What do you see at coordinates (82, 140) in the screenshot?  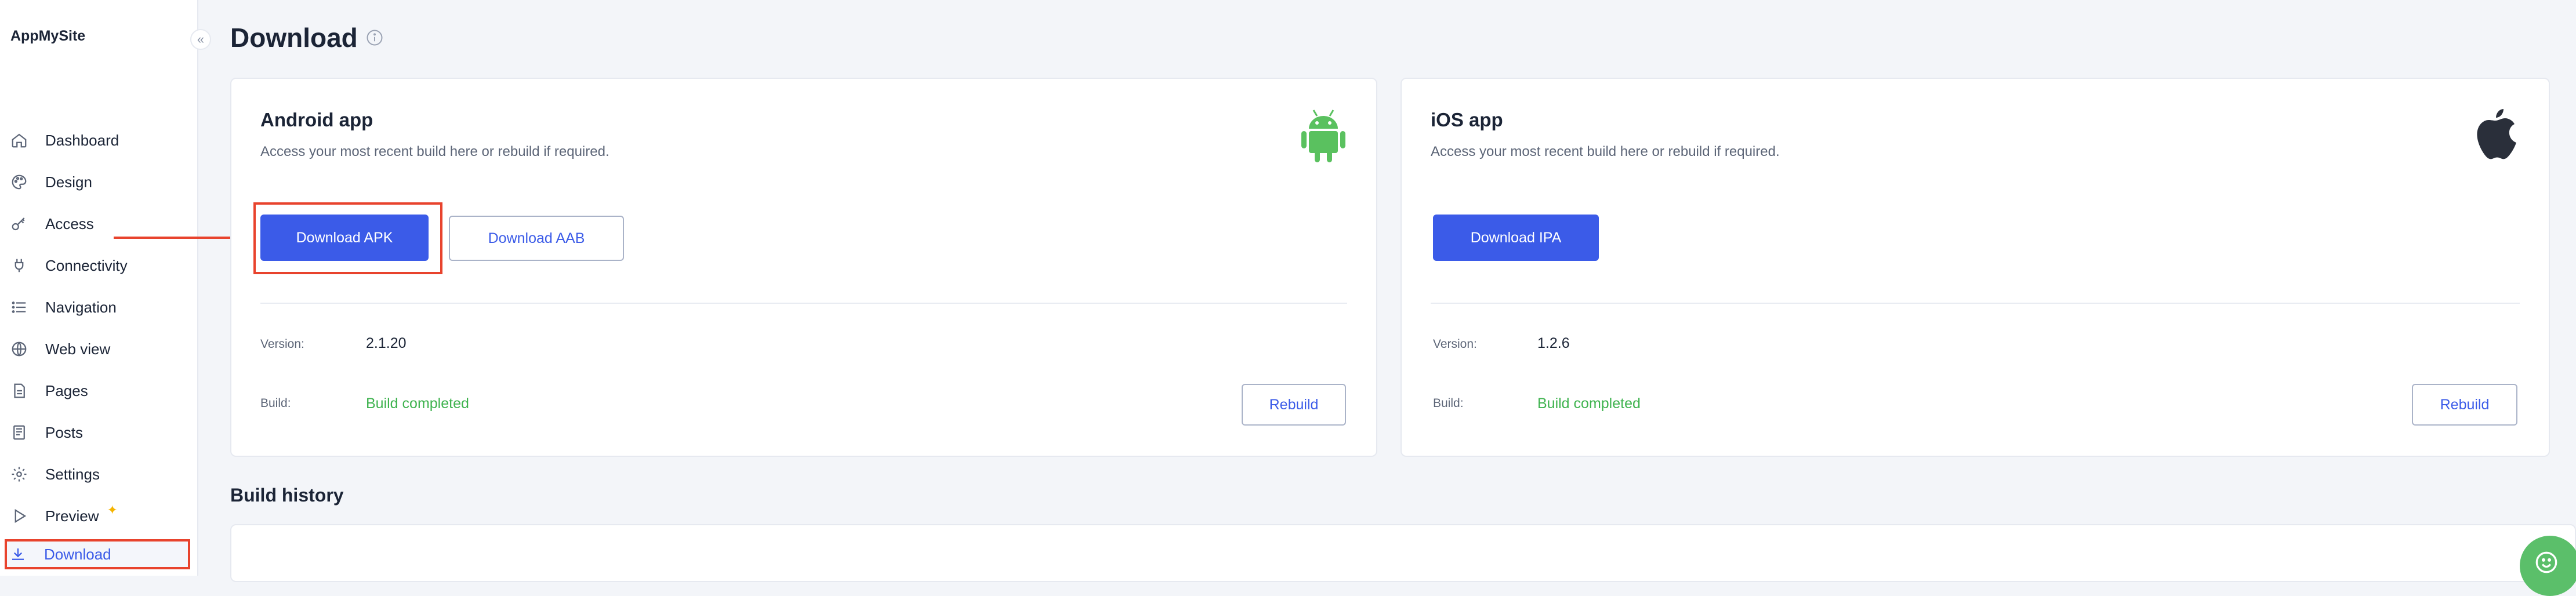 I see `sidebar-item-label: Dashboard` at bounding box center [82, 140].